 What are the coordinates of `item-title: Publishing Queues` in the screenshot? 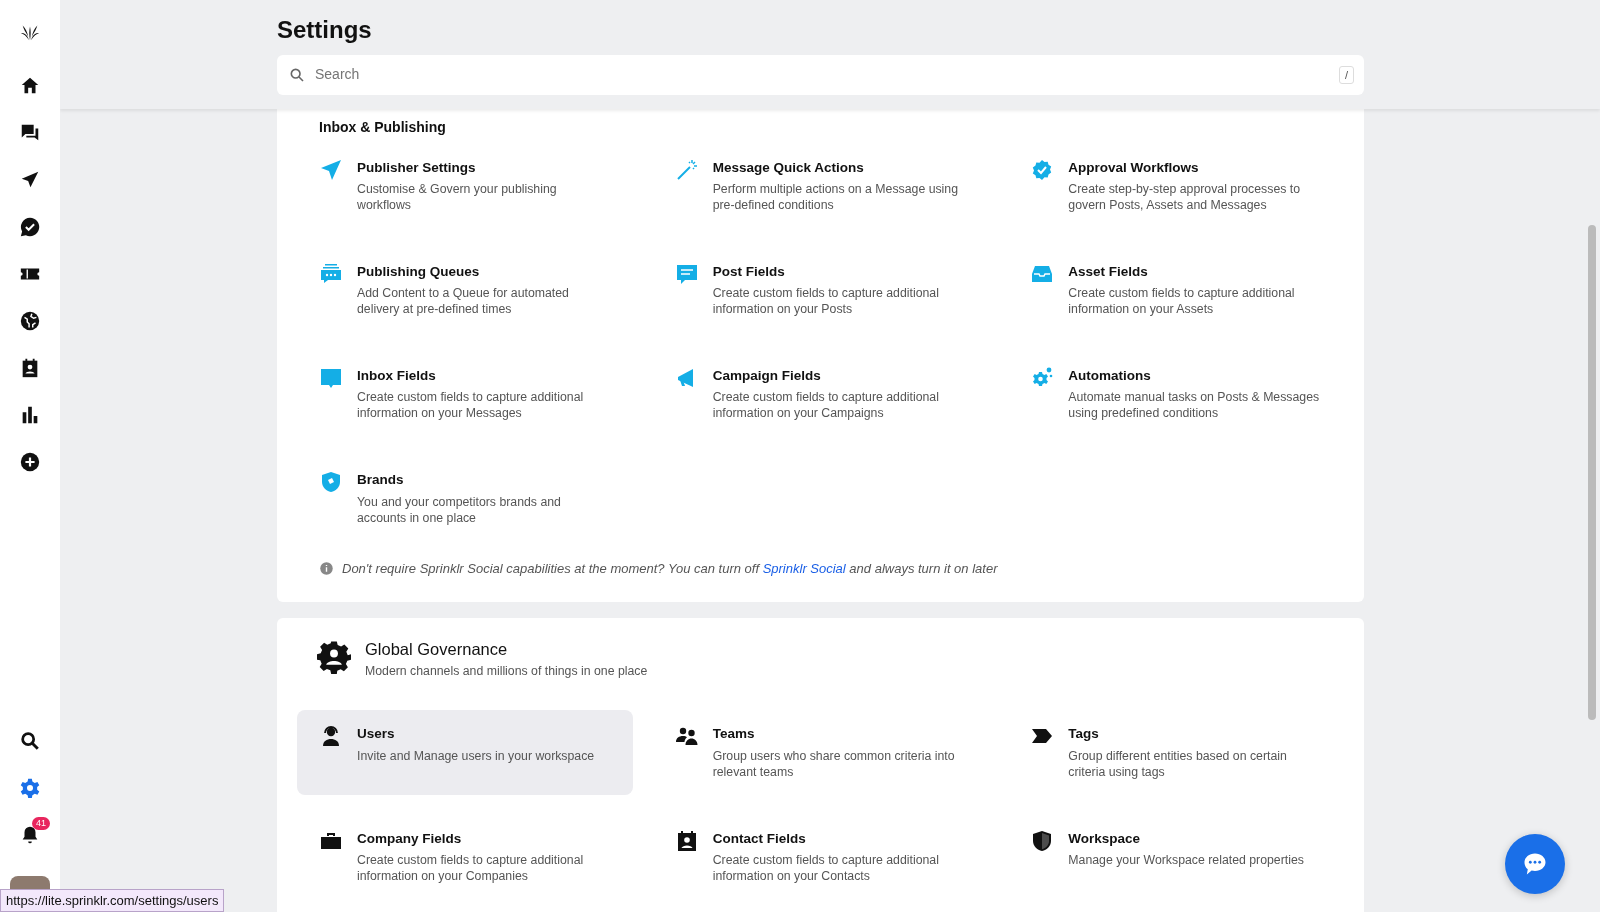 It's located at (419, 272).